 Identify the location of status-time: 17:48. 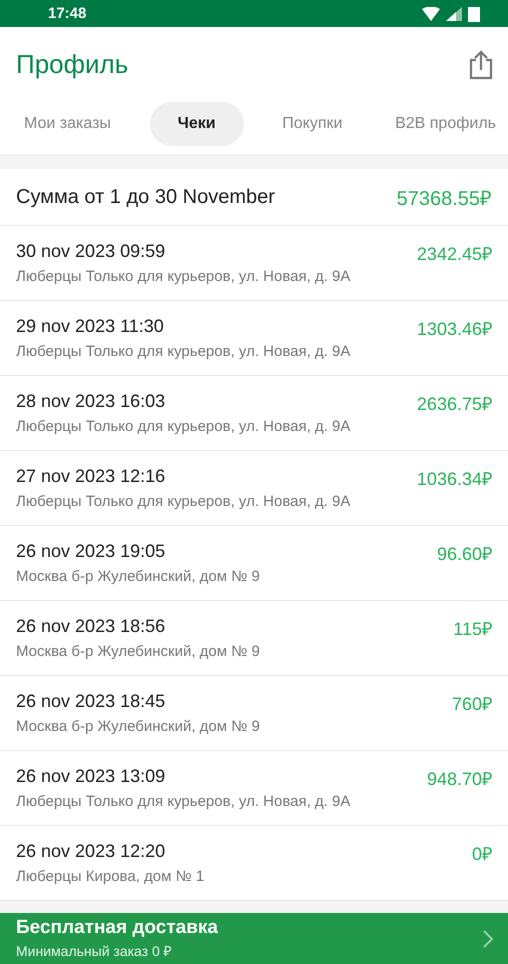
(68, 13).